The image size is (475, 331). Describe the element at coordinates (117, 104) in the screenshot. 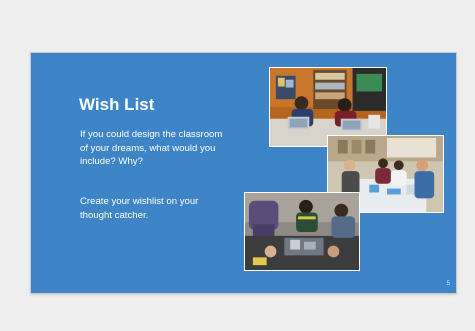

I see `slide-title: Wish List` at that location.